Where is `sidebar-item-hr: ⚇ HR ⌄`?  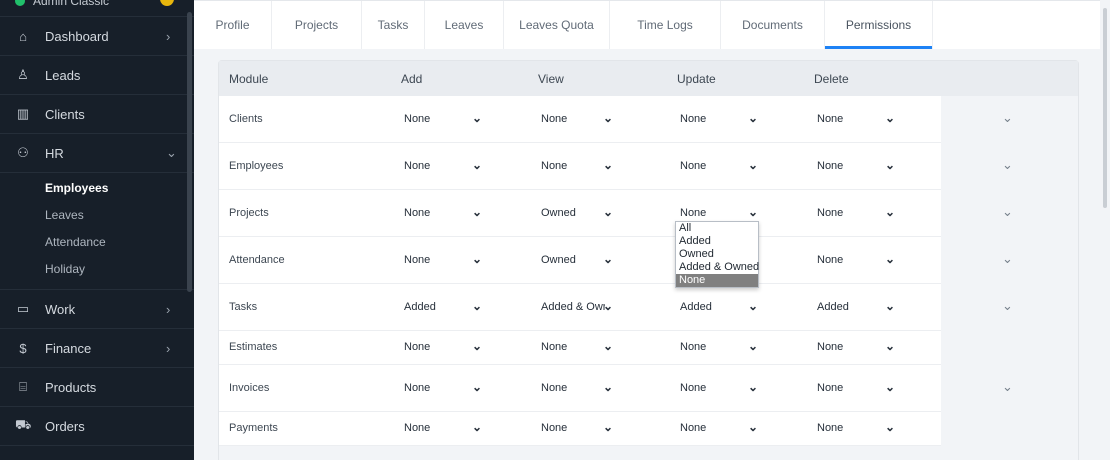 sidebar-item-hr: ⚇ HR ⌄ is located at coordinates (97, 153).